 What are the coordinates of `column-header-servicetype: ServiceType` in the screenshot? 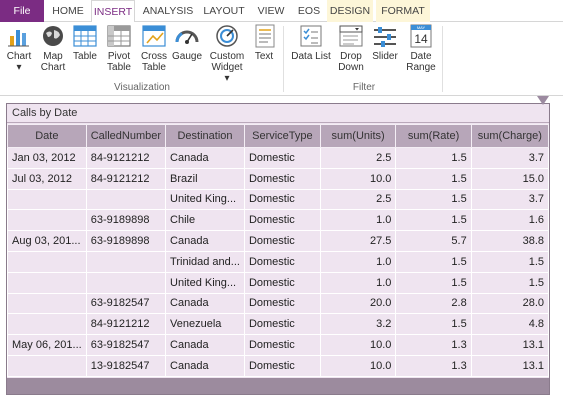 It's located at (282, 136).